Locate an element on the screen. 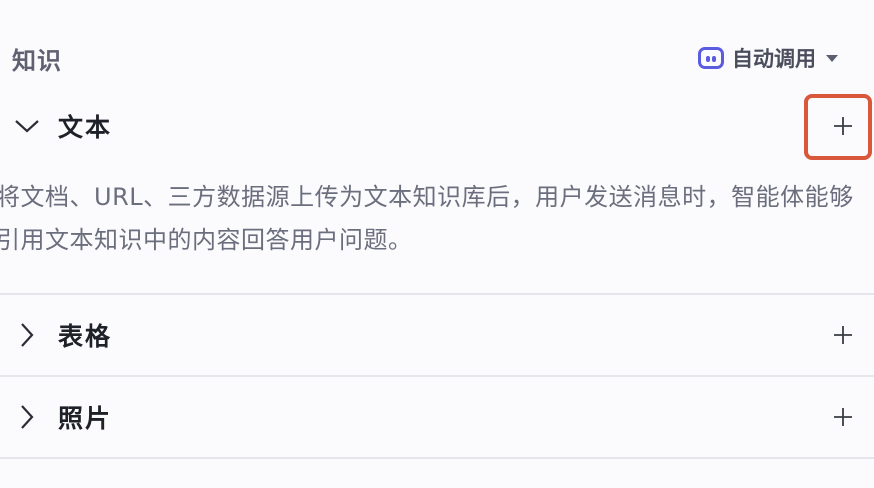 This screenshot has width=874, height=488. group-header-table: 表格 is located at coordinates (437, 335).